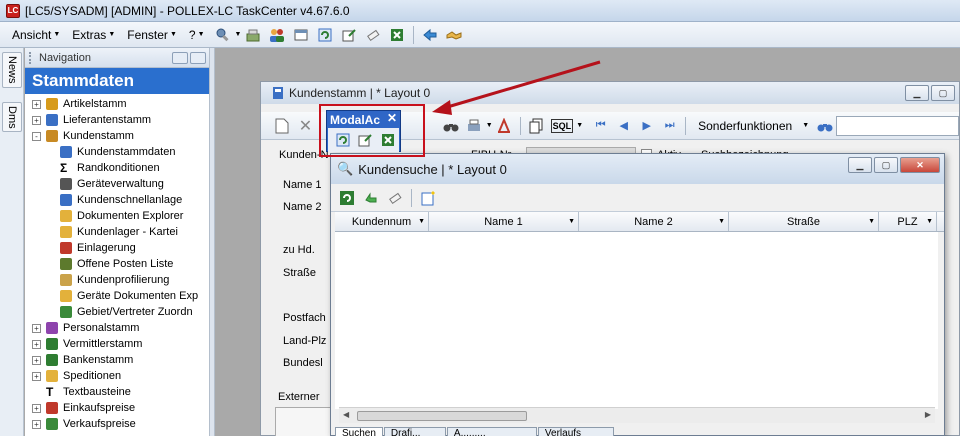 The width and height of the screenshot is (960, 436). Describe the element at coordinates (442, 107) in the screenshot. I see `annotation-arrow-head` at that location.